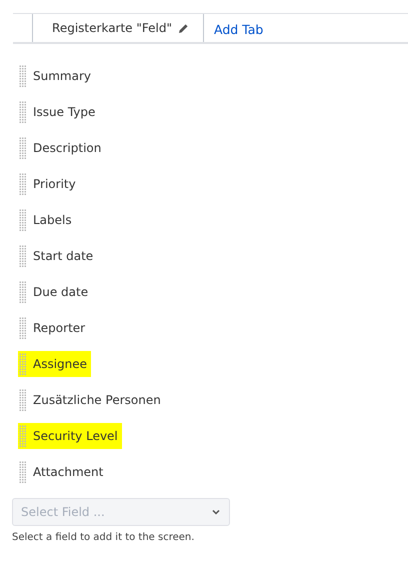 Image resolution: width=408 pixels, height=574 pixels. I want to click on field-label: Attachment, so click(68, 472).